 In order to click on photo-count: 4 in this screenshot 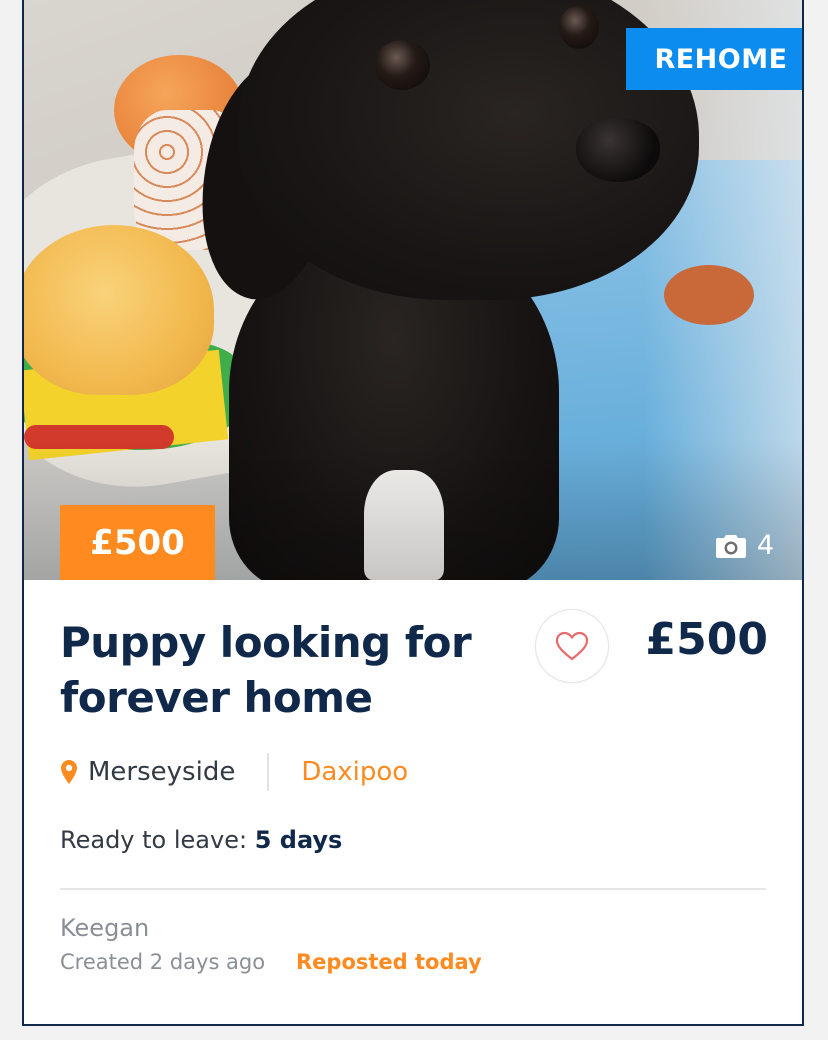, I will do `click(744, 545)`.